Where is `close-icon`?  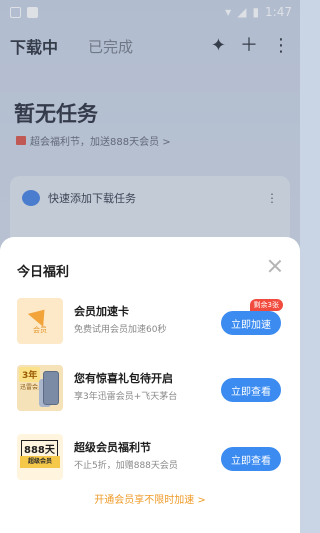
close-icon is located at coordinates (275, 266).